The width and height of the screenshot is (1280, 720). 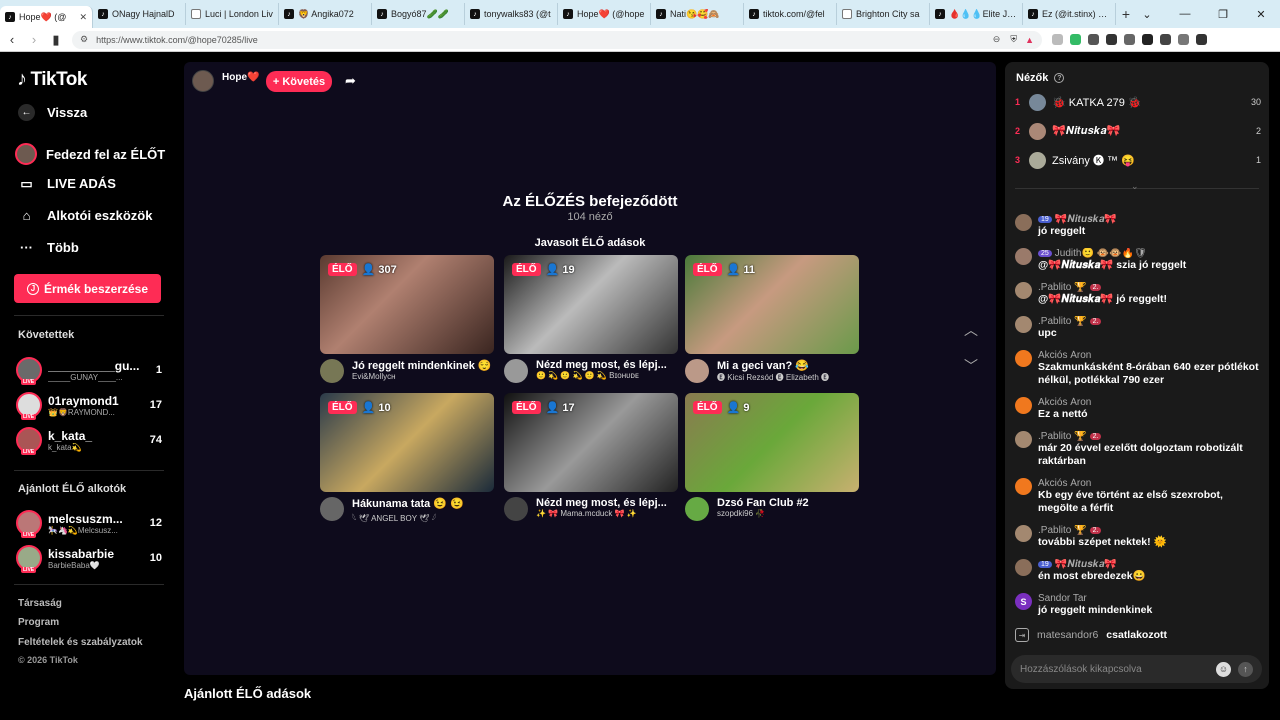 I want to click on top-viewer: 2 🎀𝑵𝒊𝒕𝒖𝒔𝒌𝒂🎀 2, so click(x=1138, y=131).